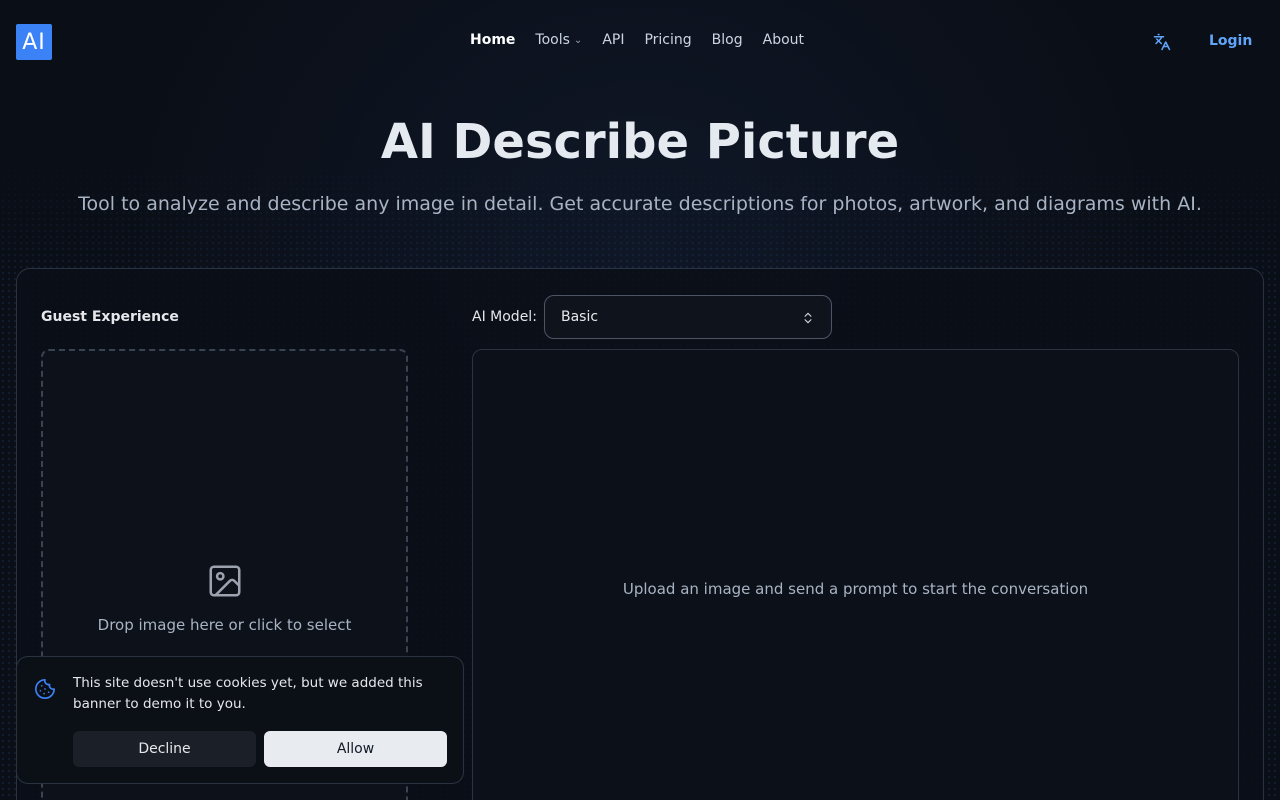  What do you see at coordinates (1230, 41) in the screenshot?
I see `login-link: Login` at bounding box center [1230, 41].